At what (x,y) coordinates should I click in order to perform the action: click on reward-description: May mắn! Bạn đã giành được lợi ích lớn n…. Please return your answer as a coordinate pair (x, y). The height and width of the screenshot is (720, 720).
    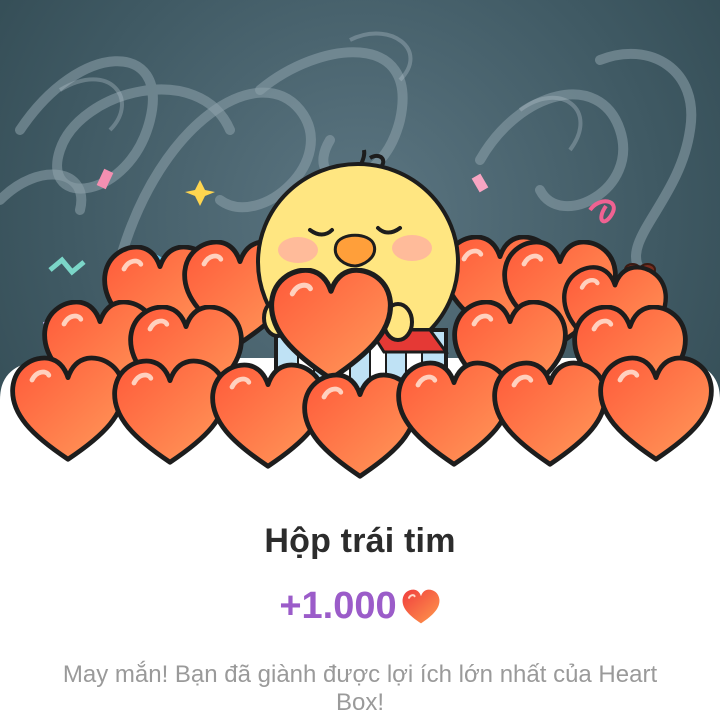
    Looking at the image, I should click on (360, 688).